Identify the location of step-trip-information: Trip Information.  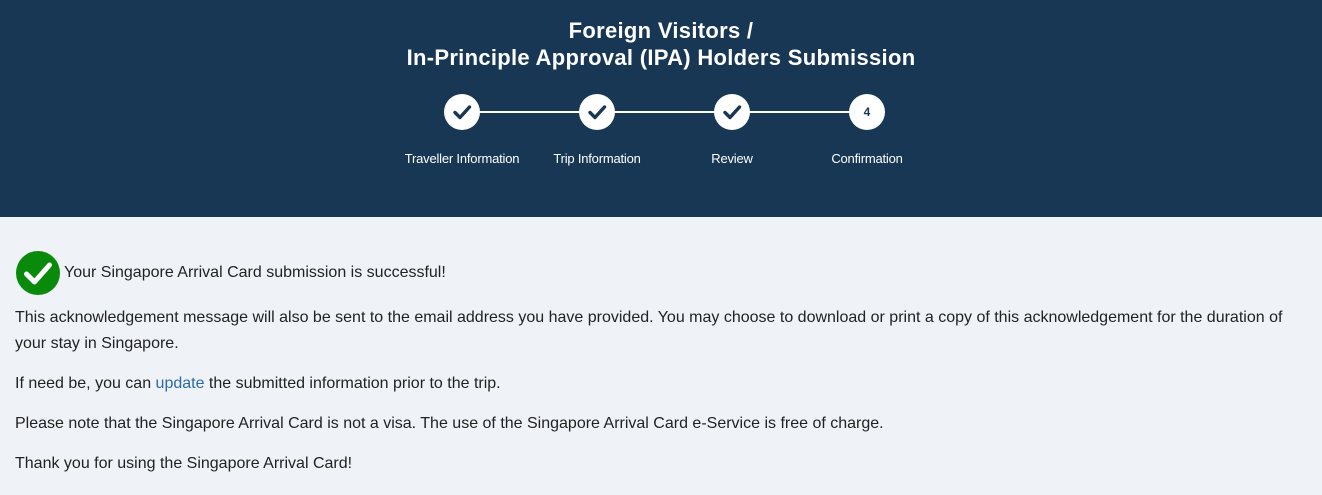
(597, 130).